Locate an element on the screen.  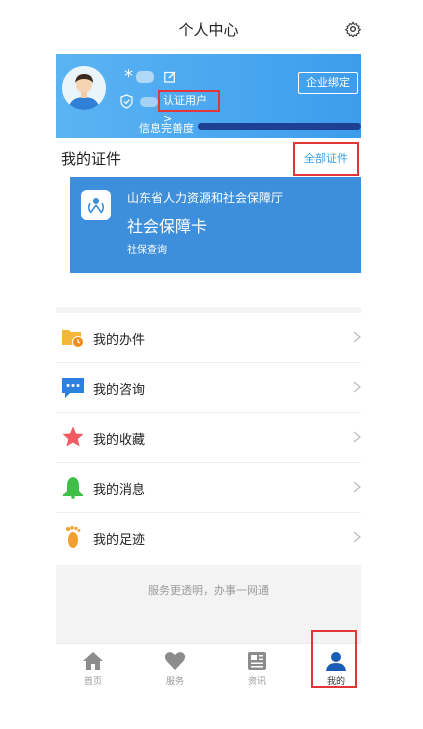
folder-clock-icon is located at coordinates (73, 339).